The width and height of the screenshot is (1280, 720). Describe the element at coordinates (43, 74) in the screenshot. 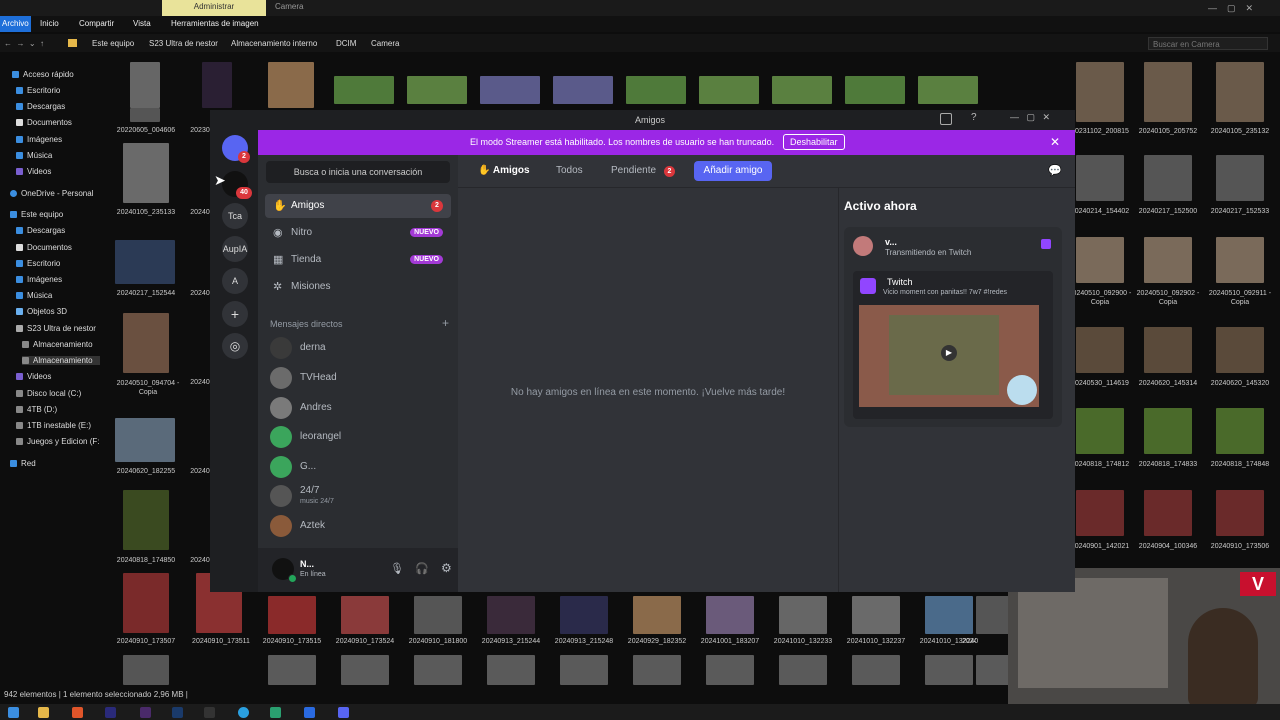

I see `nav-item: Acceso rápido` at that location.